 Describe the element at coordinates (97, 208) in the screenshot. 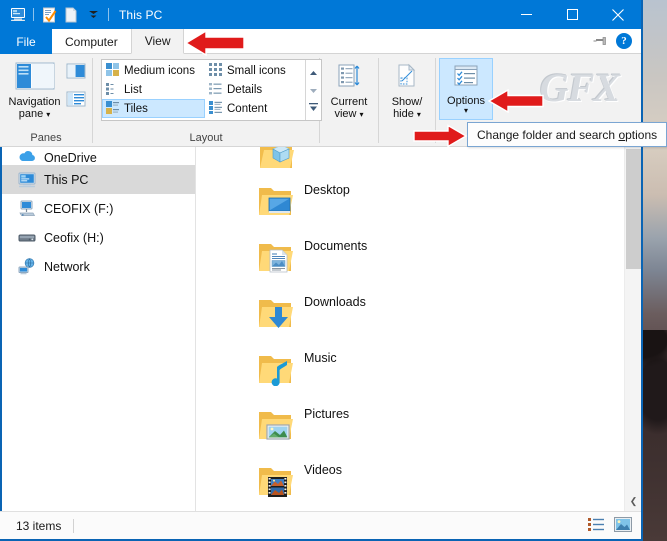

I see `sidebar-item-ceofix-f: CEOFIX (F:)` at that location.